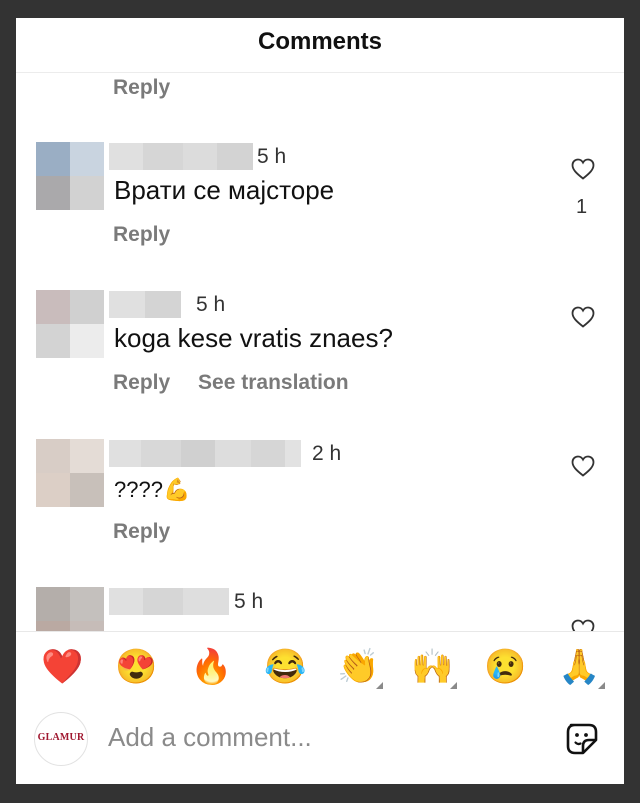 This screenshot has height=803, width=640. Describe the element at coordinates (211, 667) in the screenshot. I see `fire-icon: 🔥` at that location.